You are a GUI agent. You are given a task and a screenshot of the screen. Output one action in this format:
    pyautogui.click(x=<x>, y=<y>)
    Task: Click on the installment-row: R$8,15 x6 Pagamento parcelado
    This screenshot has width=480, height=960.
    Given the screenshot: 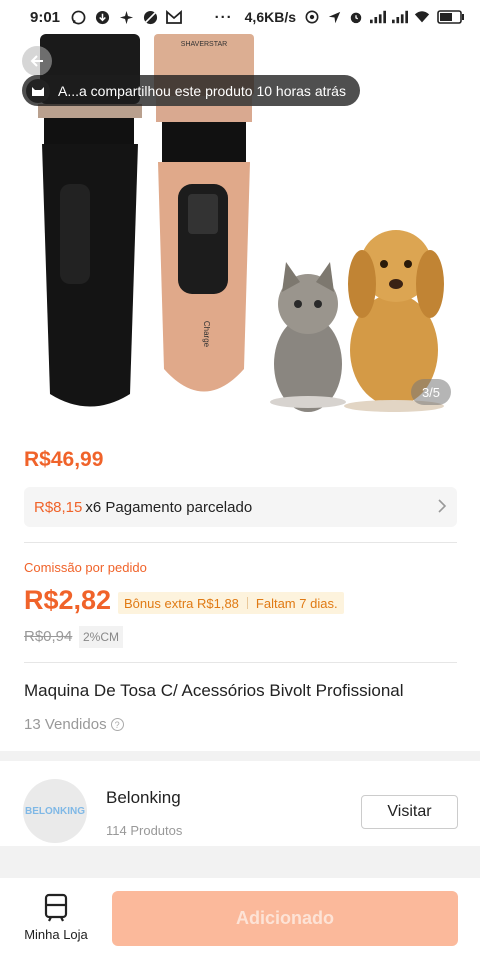 What is the action you would take?
    pyautogui.click(x=240, y=507)
    